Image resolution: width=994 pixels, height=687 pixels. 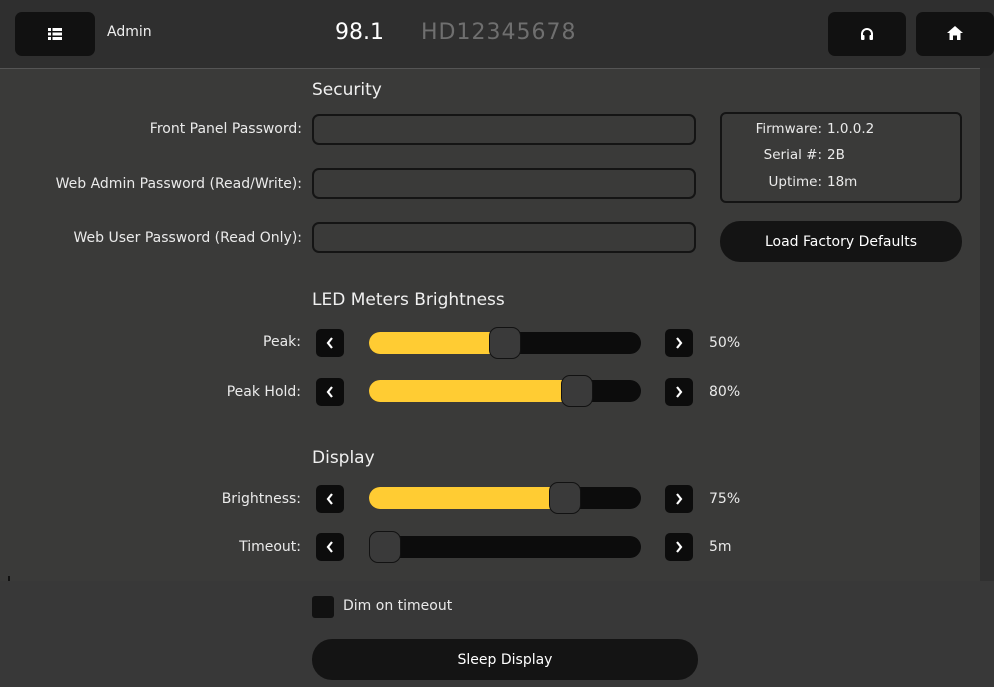 What do you see at coordinates (343, 458) in the screenshot?
I see `display-title: Display` at bounding box center [343, 458].